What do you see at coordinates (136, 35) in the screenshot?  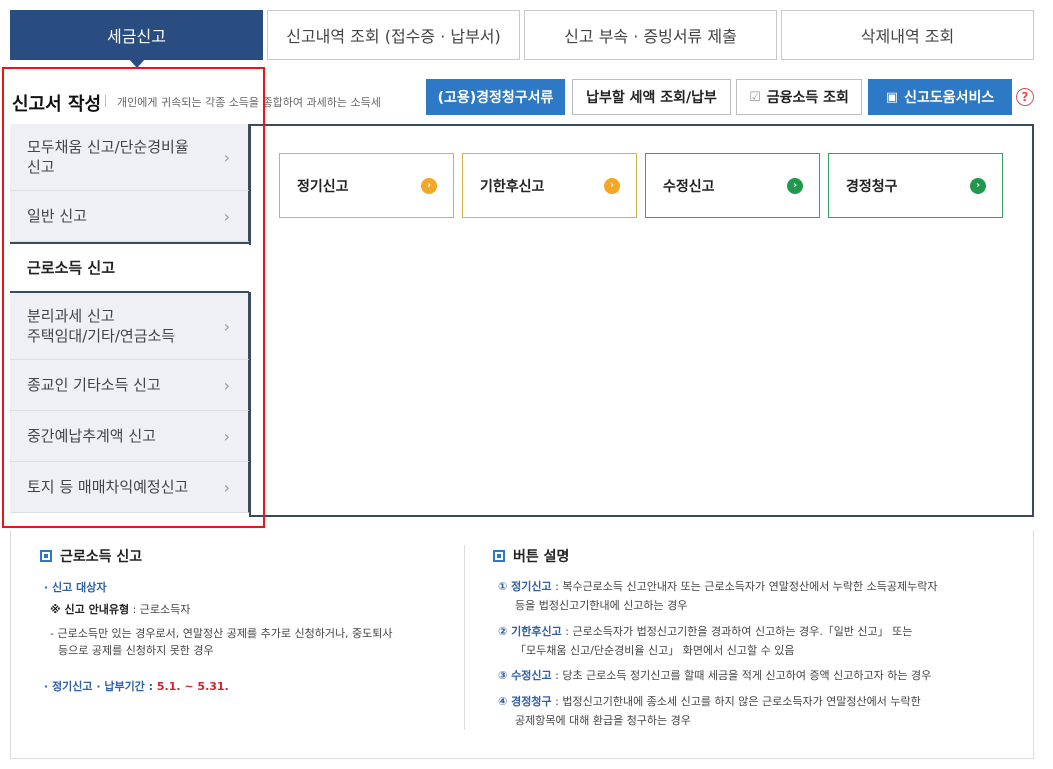 I see `tab-tax-filing: 세금신고` at bounding box center [136, 35].